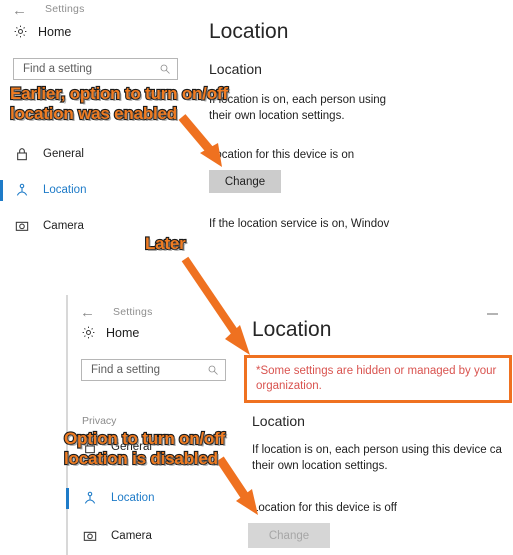 Image resolution: width=513 pixels, height=555 pixels. What do you see at coordinates (299, 224) in the screenshot?
I see `location-service-footer: If the location service is on, Windov` at bounding box center [299, 224].